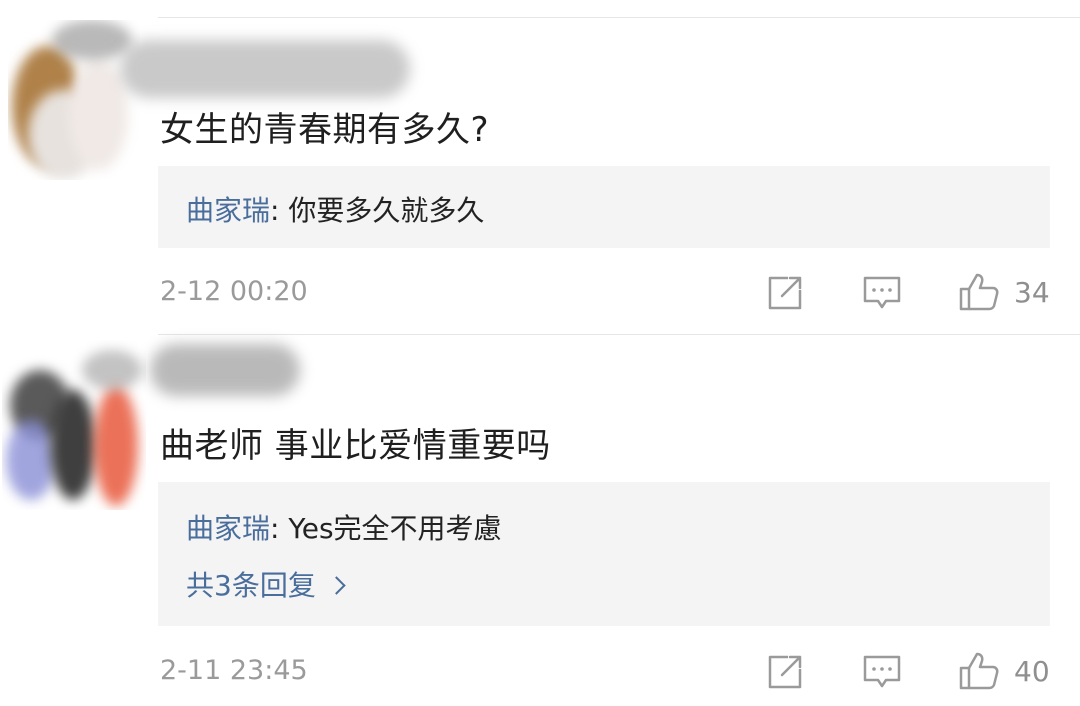  Describe the element at coordinates (619, 17) in the screenshot. I see `top-divider` at that location.